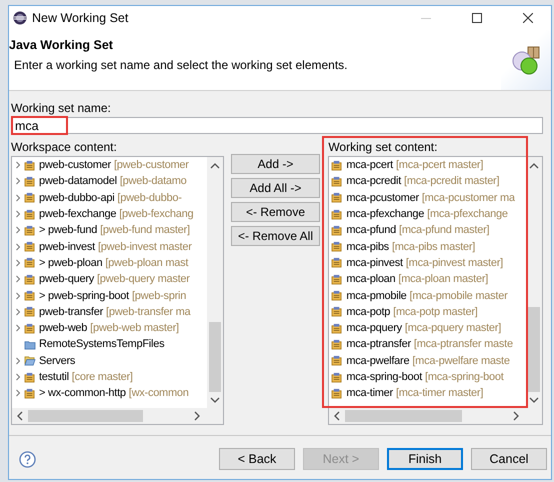 The image size is (554, 482). I want to click on item-name: testutil, so click(54, 377).